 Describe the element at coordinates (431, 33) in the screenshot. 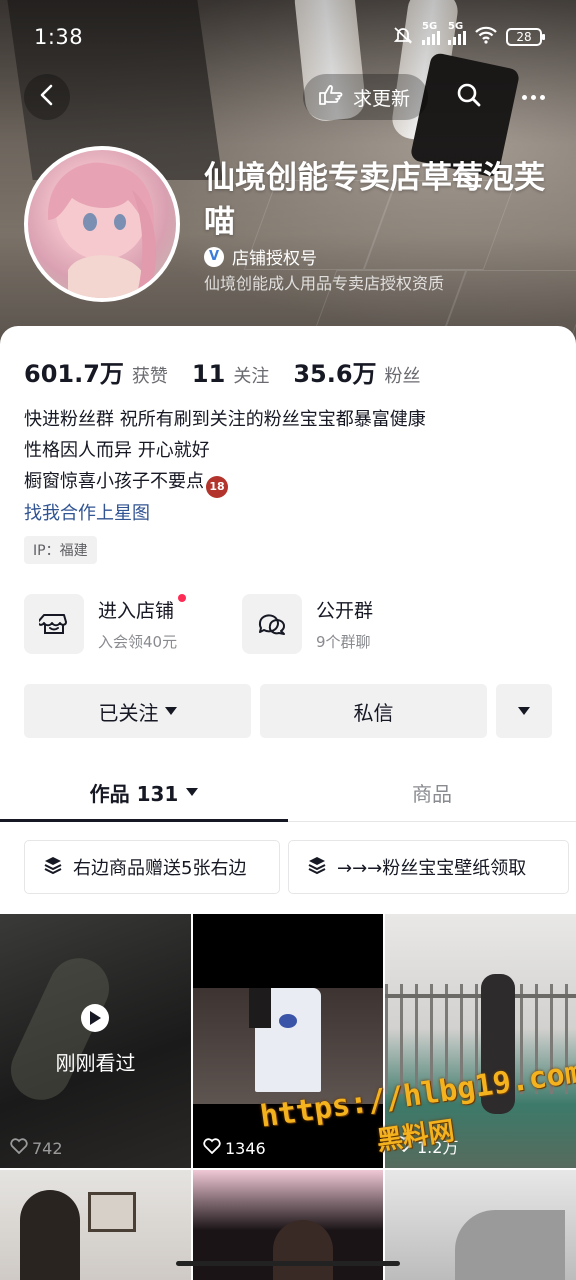

I see `cell-signal-1-icon: 5G` at that location.